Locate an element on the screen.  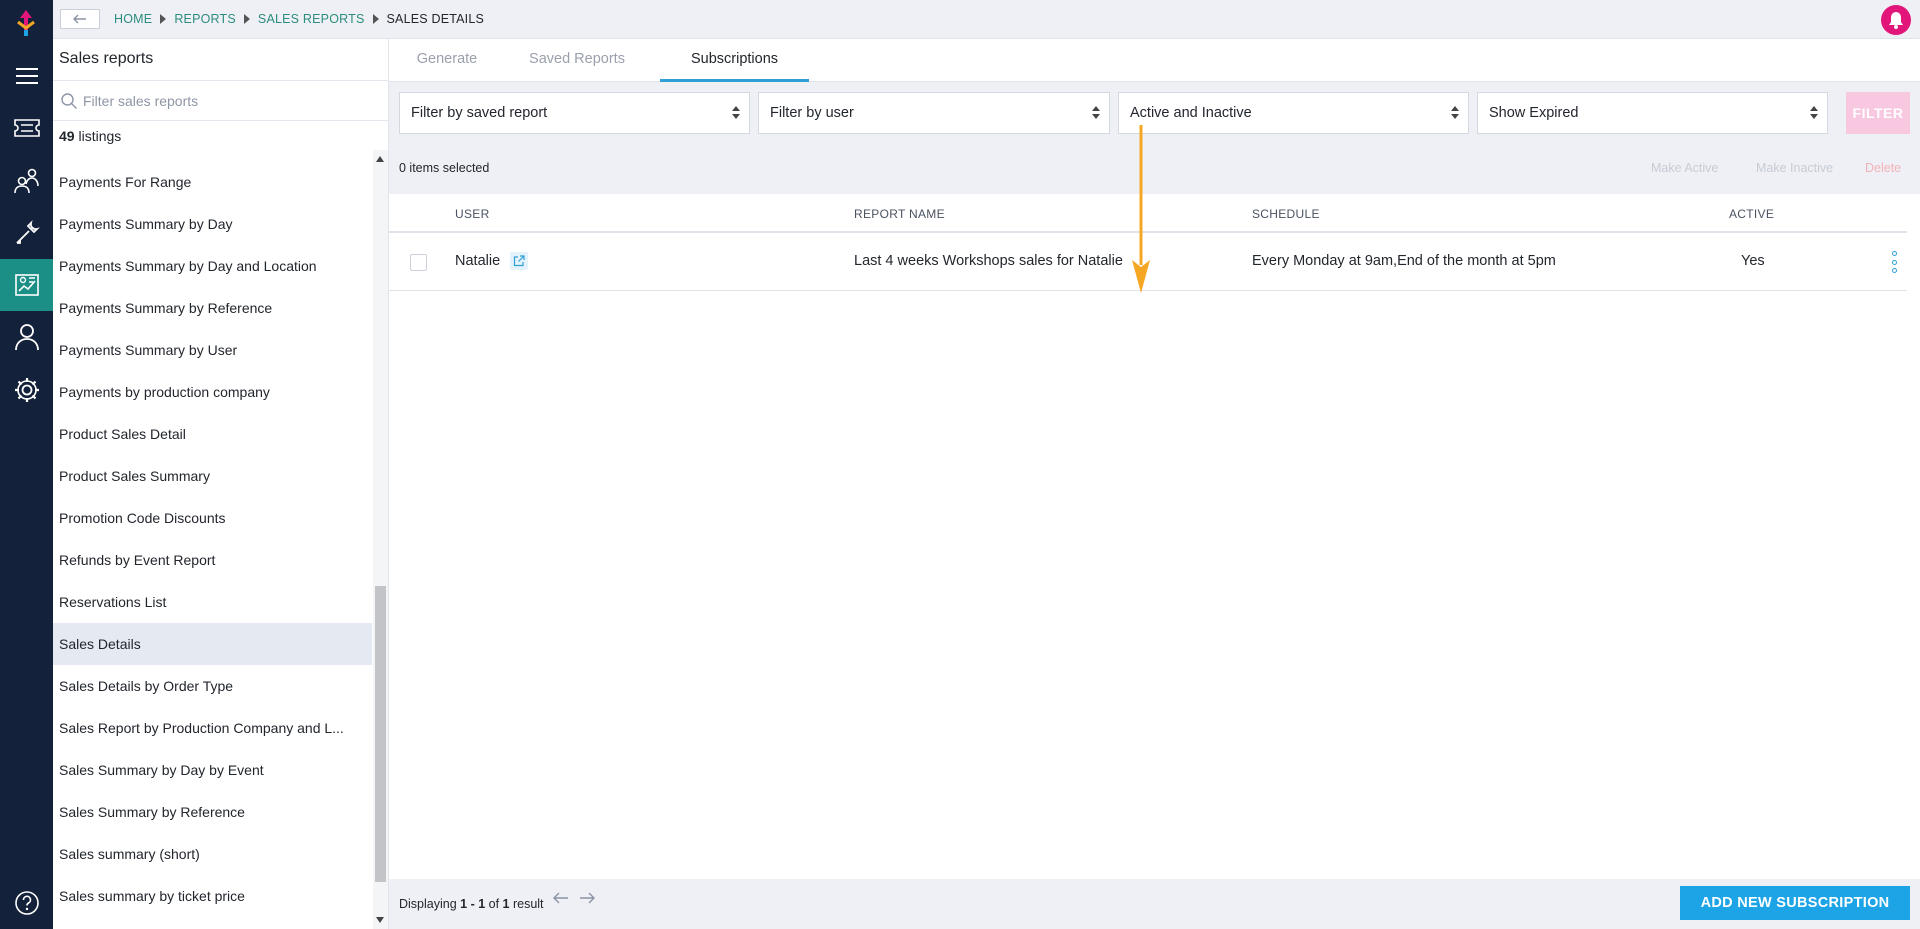
filter-button: FILTER is located at coordinates (1878, 113).